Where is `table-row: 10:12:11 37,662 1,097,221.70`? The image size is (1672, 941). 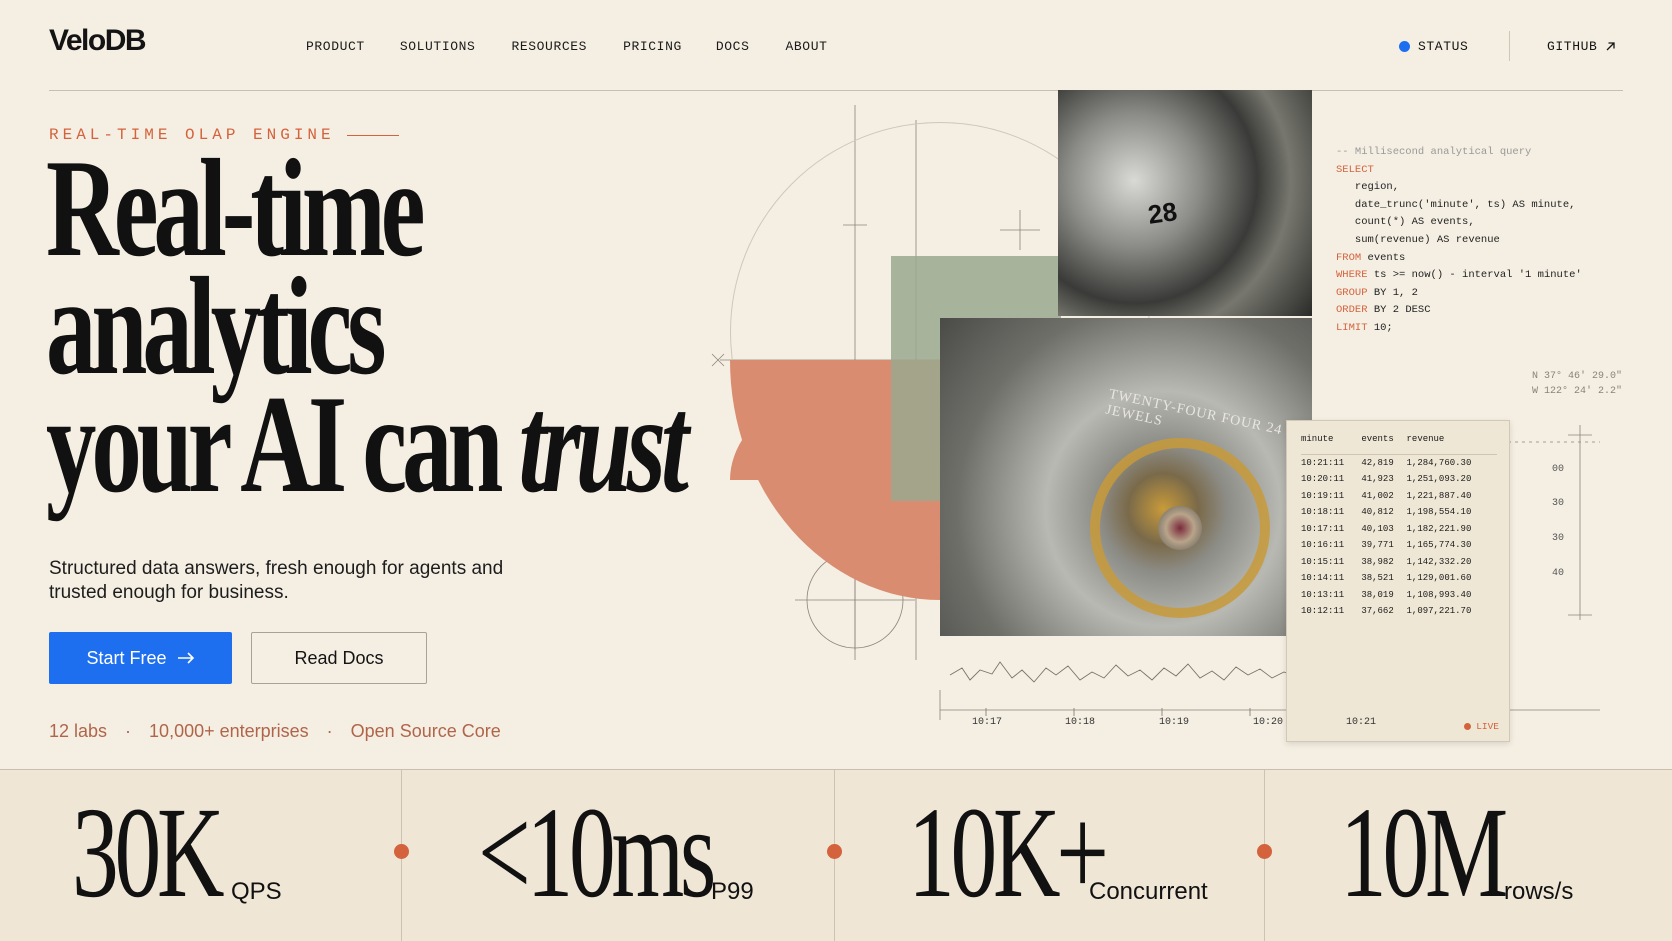
table-row: 10:12:11 37,662 1,097,221.70 is located at coordinates (1399, 611).